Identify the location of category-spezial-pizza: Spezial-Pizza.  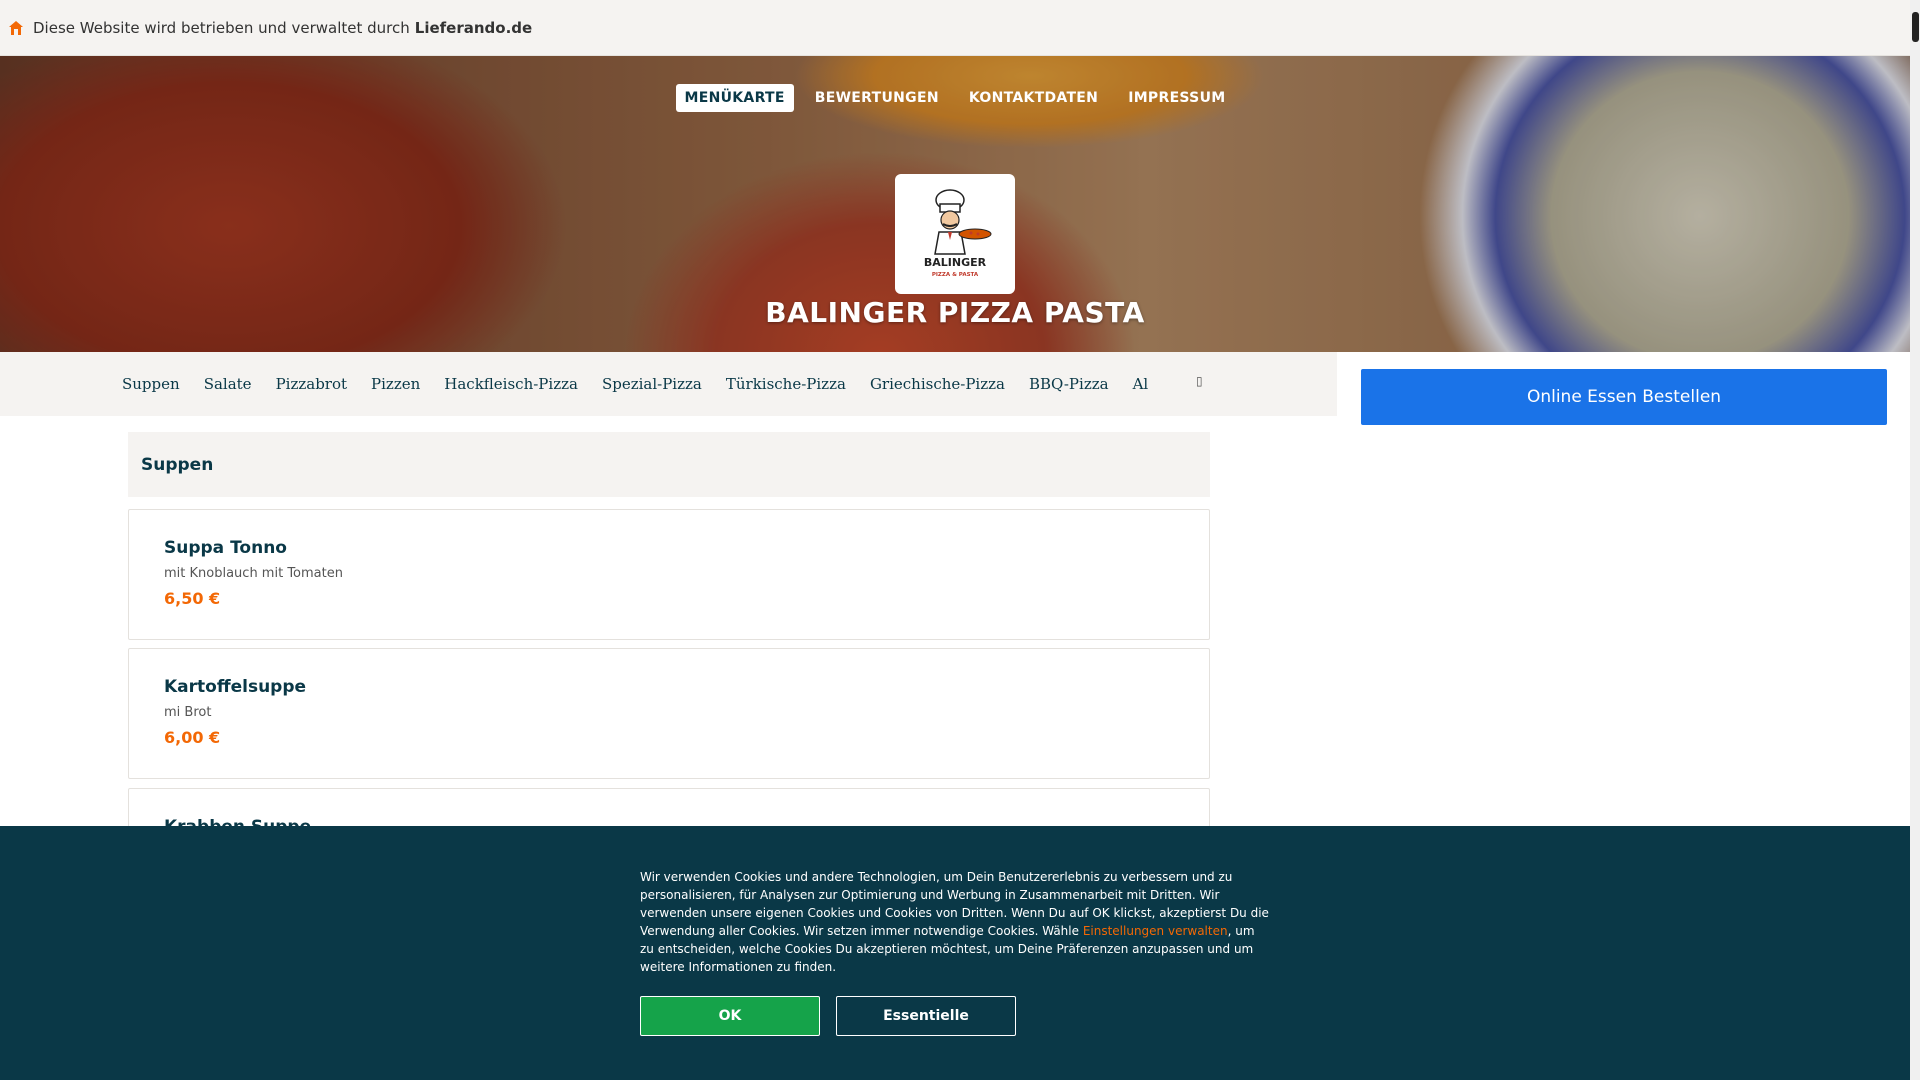
(652, 384).